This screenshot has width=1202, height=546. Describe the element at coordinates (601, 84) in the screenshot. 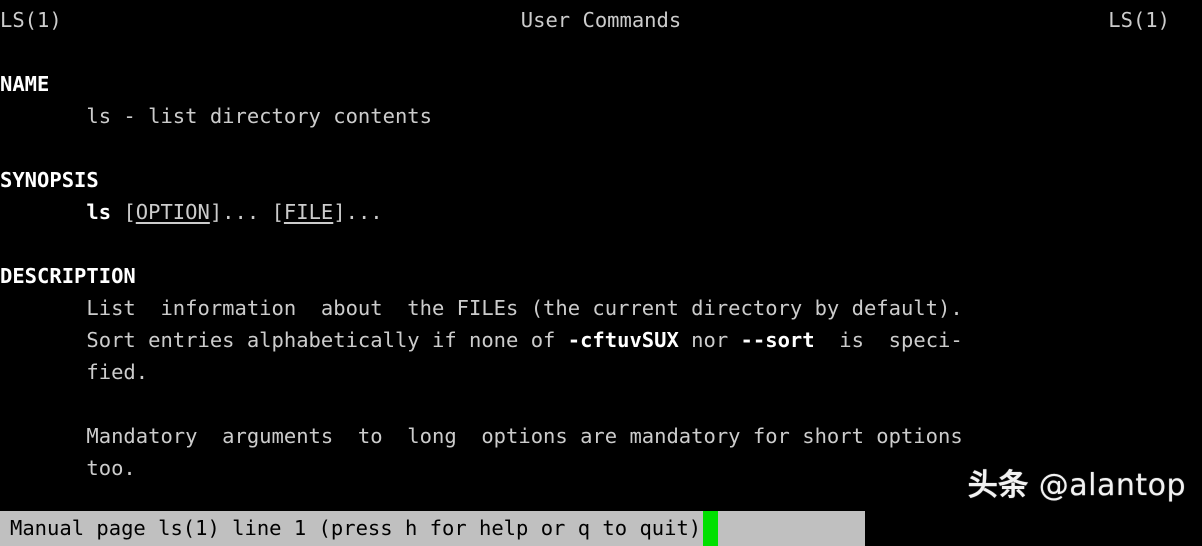

I see `section-heading-name: NAME` at that location.